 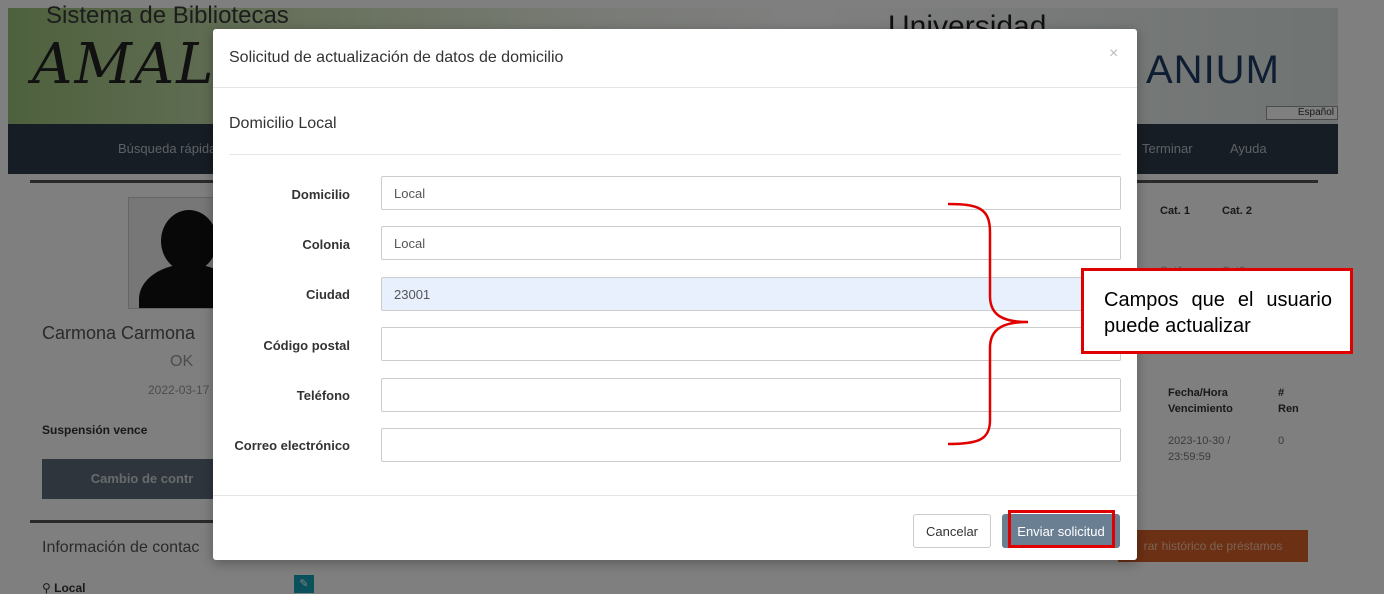 What do you see at coordinates (326, 244) in the screenshot?
I see `colonia-label: Colonia` at bounding box center [326, 244].